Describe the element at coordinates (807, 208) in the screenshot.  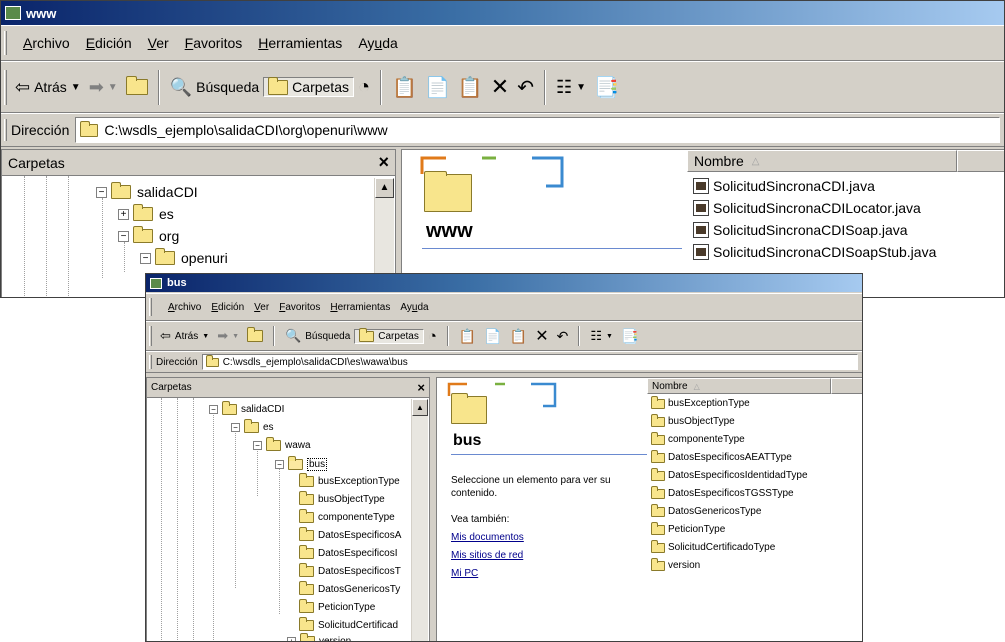
I see `file-item: SolicitudSincronaCDILocator.java` at that location.